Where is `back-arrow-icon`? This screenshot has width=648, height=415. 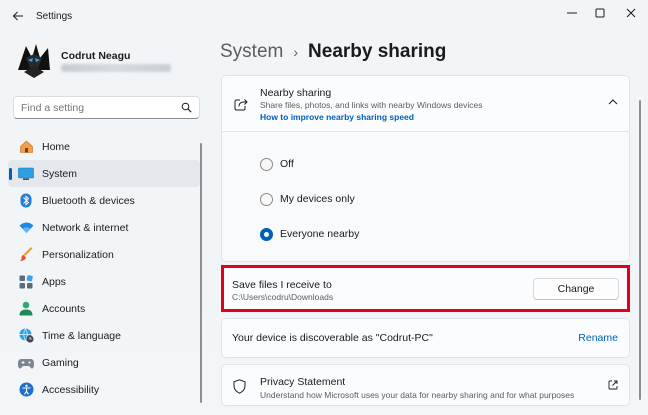 back-arrow-icon is located at coordinates (17, 16).